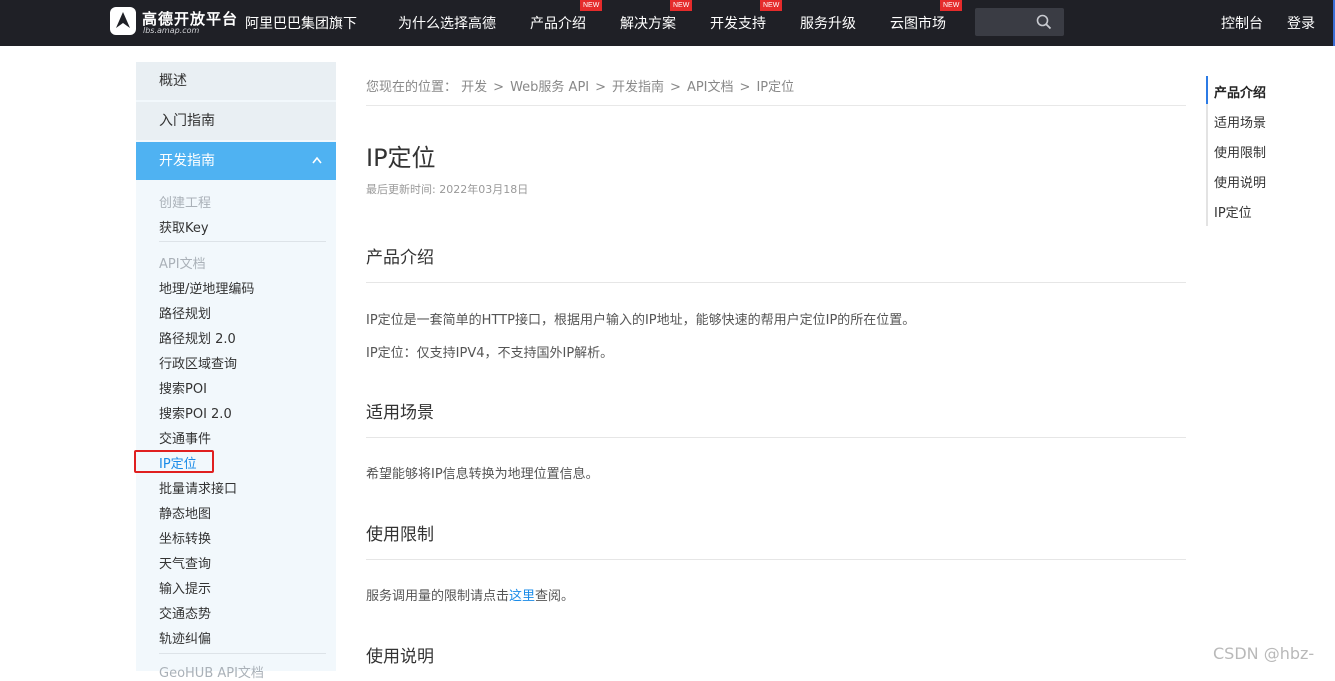  What do you see at coordinates (400, 258) in the screenshot?
I see `section-title-intro: 产品介绍` at bounding box center [400, 258].